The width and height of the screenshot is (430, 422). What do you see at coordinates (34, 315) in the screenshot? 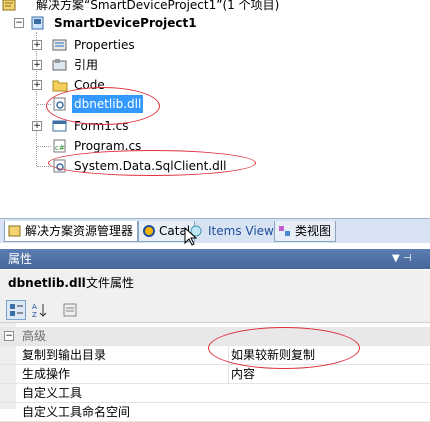
I see `svg-text: Z` at bounding box center [34, 315].